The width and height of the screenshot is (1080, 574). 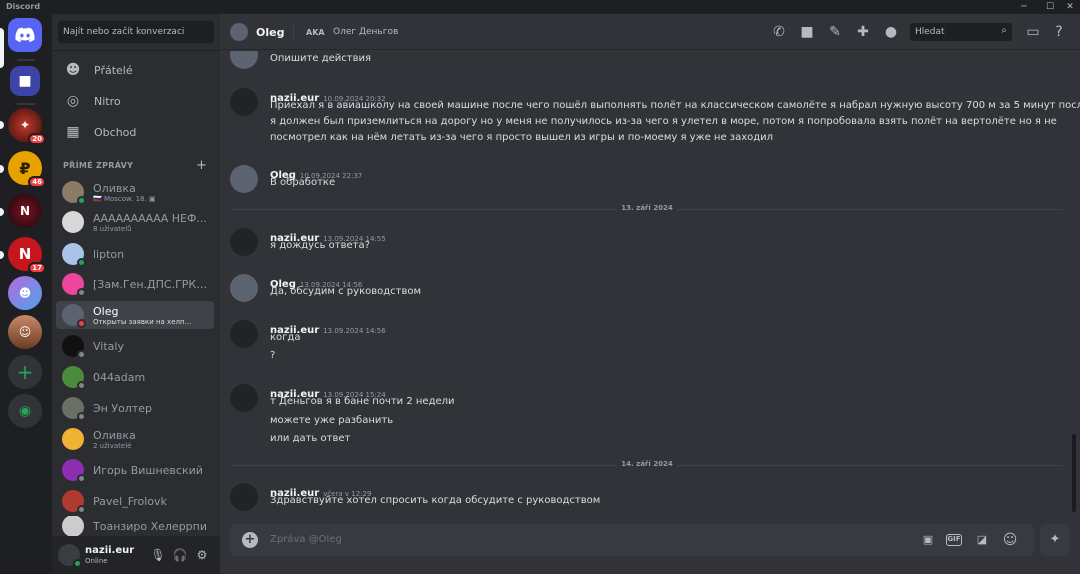 What do you see at coordinates (136, 70) in the screenshot?
I see `nav-friends: ☻ Přátelé` at bounding box center [136, 70].